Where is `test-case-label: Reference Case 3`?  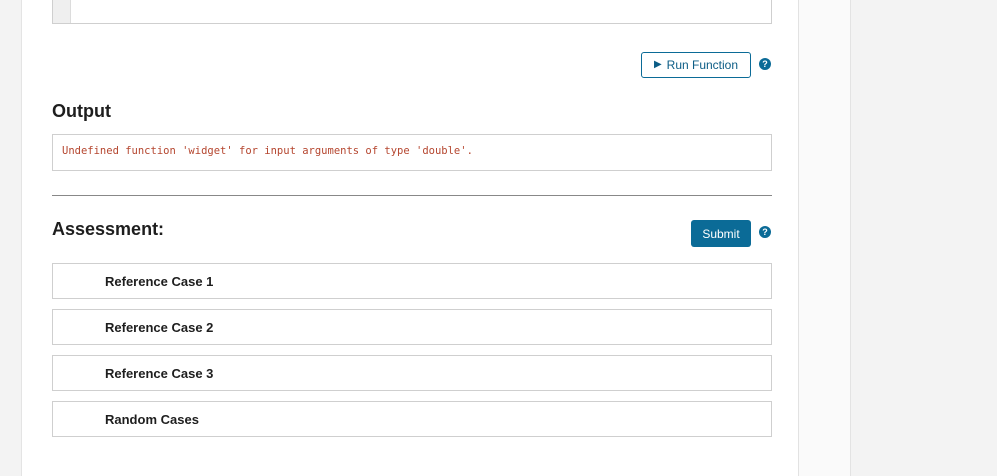 test-case-label: Reference Case 3 is located at coordinates (159, 373).